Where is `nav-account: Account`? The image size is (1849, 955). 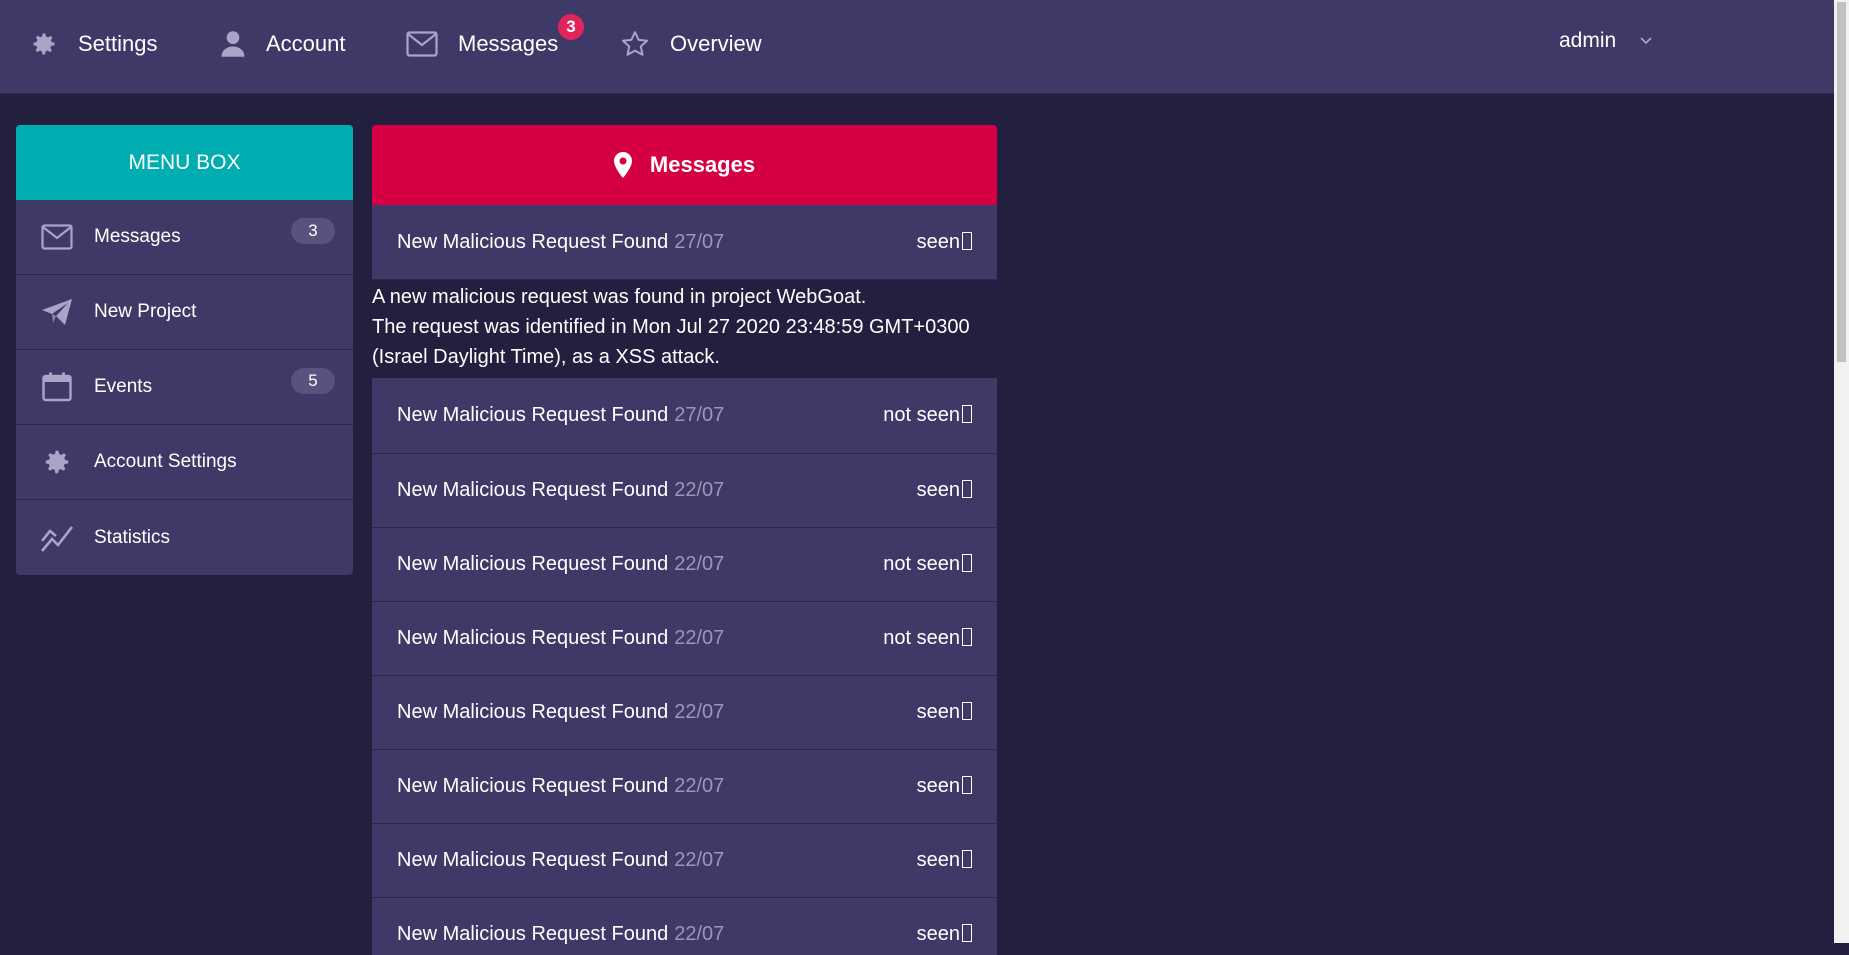
nav-account: Account is located at coordinates (283, 44).